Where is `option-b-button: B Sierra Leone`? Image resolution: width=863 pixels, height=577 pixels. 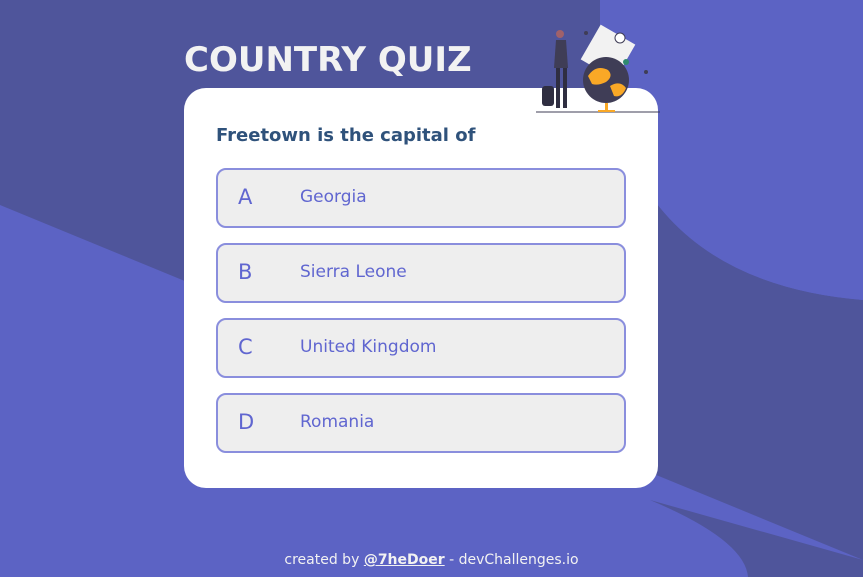 option-b-button: B Sierra Leone is located at coordinates (421, 273).